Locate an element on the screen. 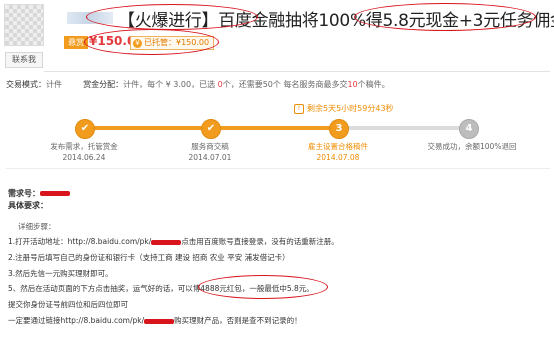 This screenshot has height=341, width=554. contact-button: 联系我 is located at coordinates (24, 60).